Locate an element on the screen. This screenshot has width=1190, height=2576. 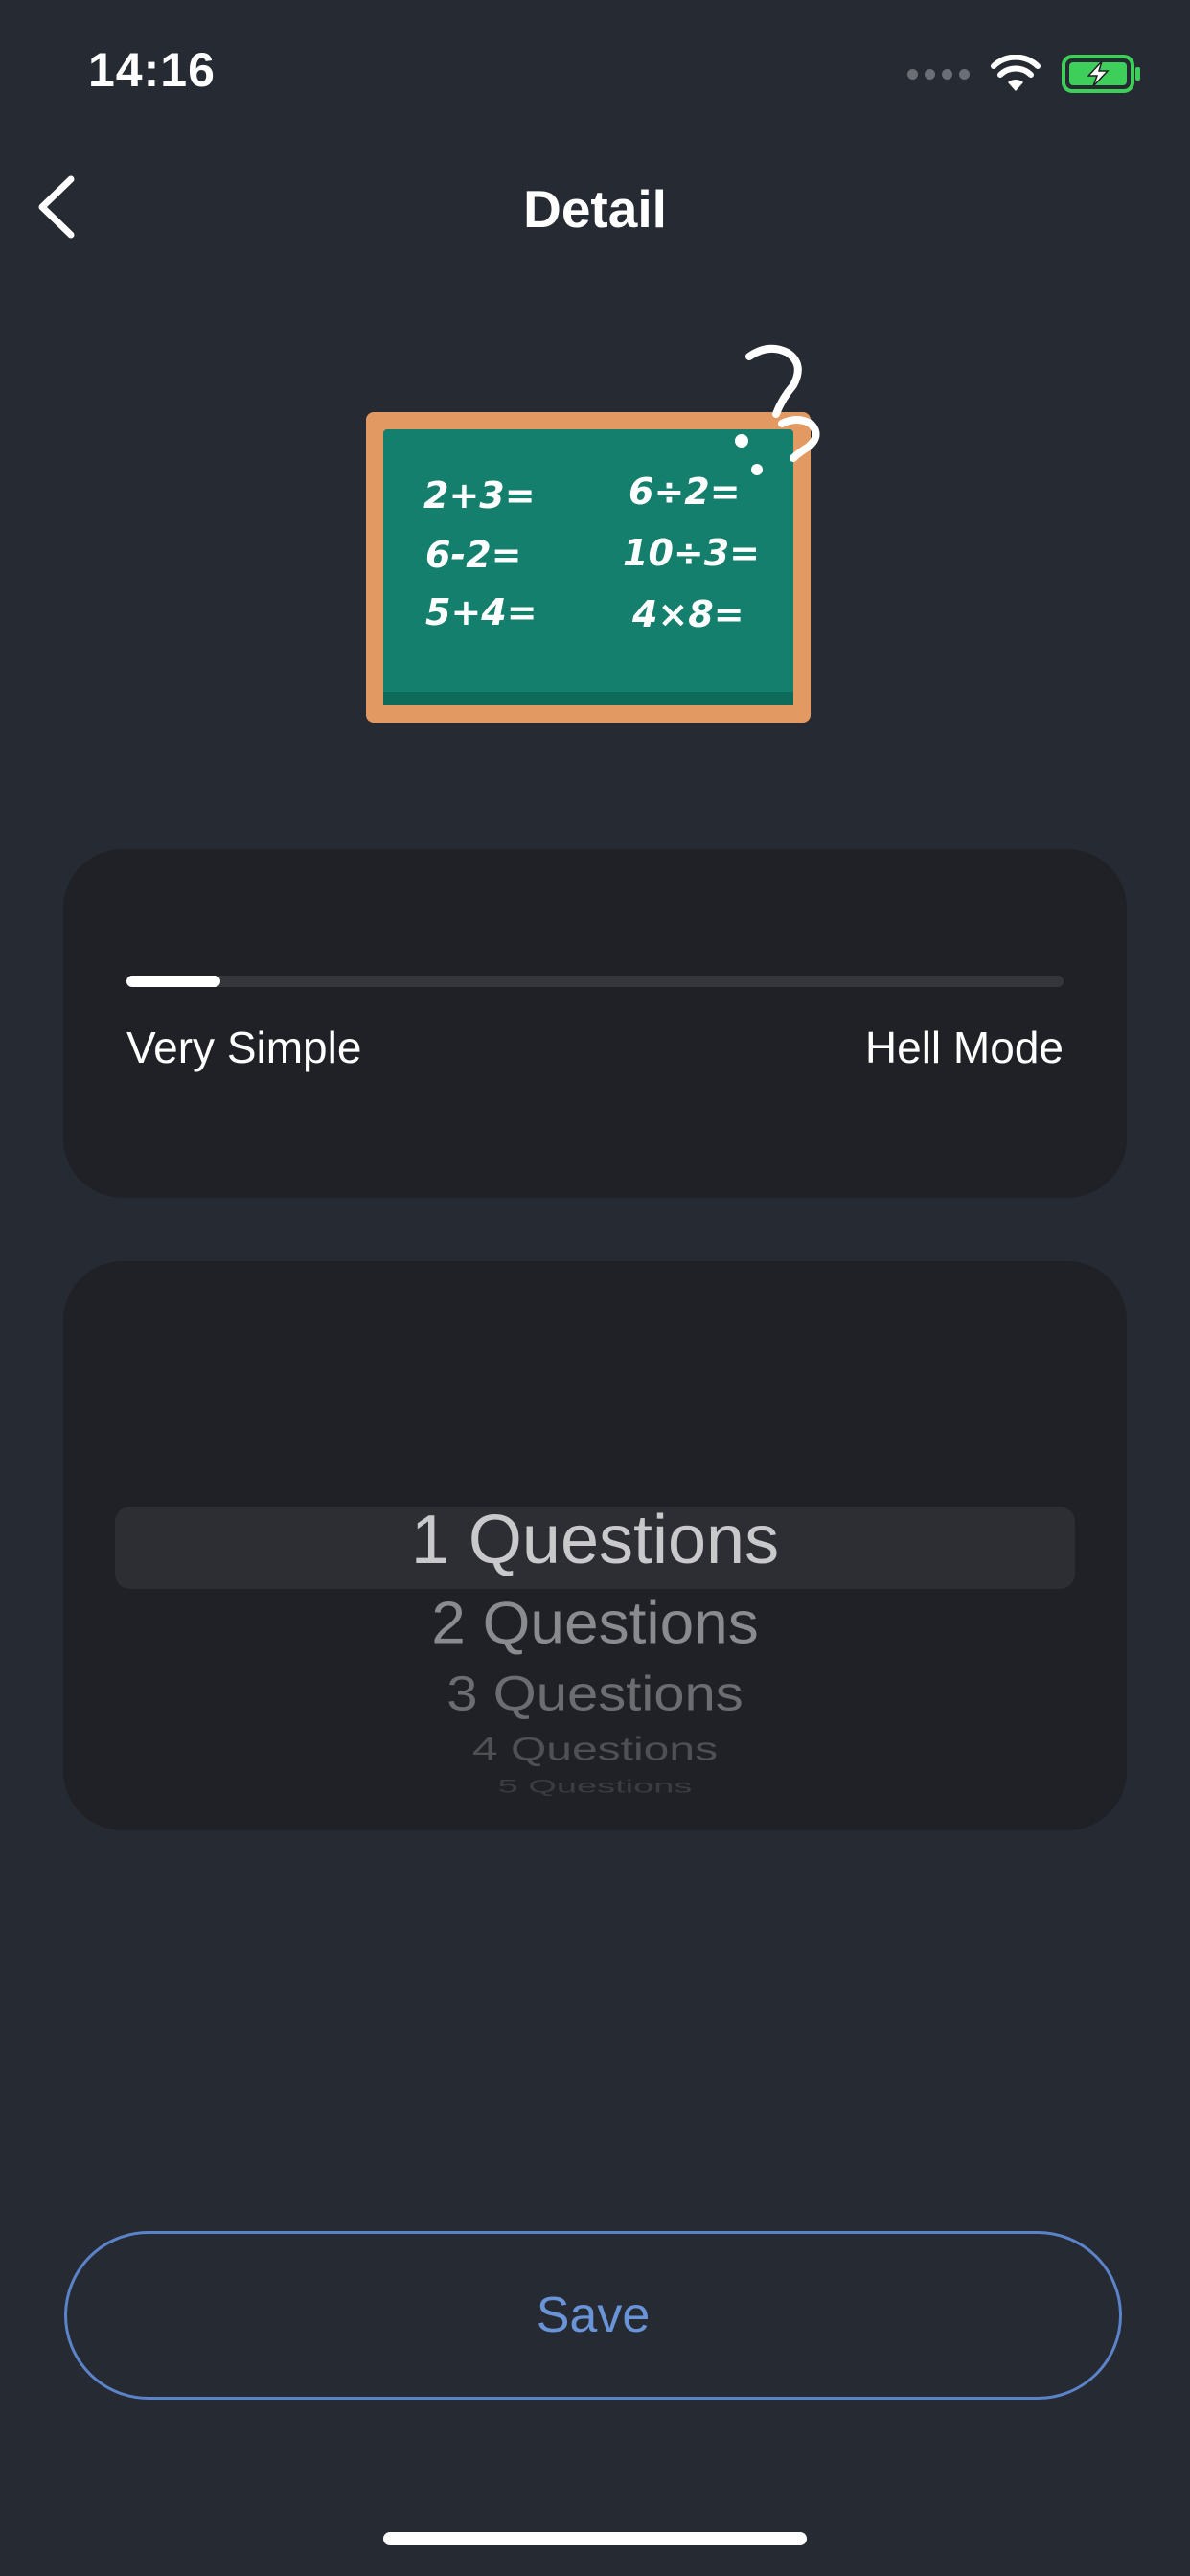
picker-option: 2 Questions is located at coordinates (595, 1622).